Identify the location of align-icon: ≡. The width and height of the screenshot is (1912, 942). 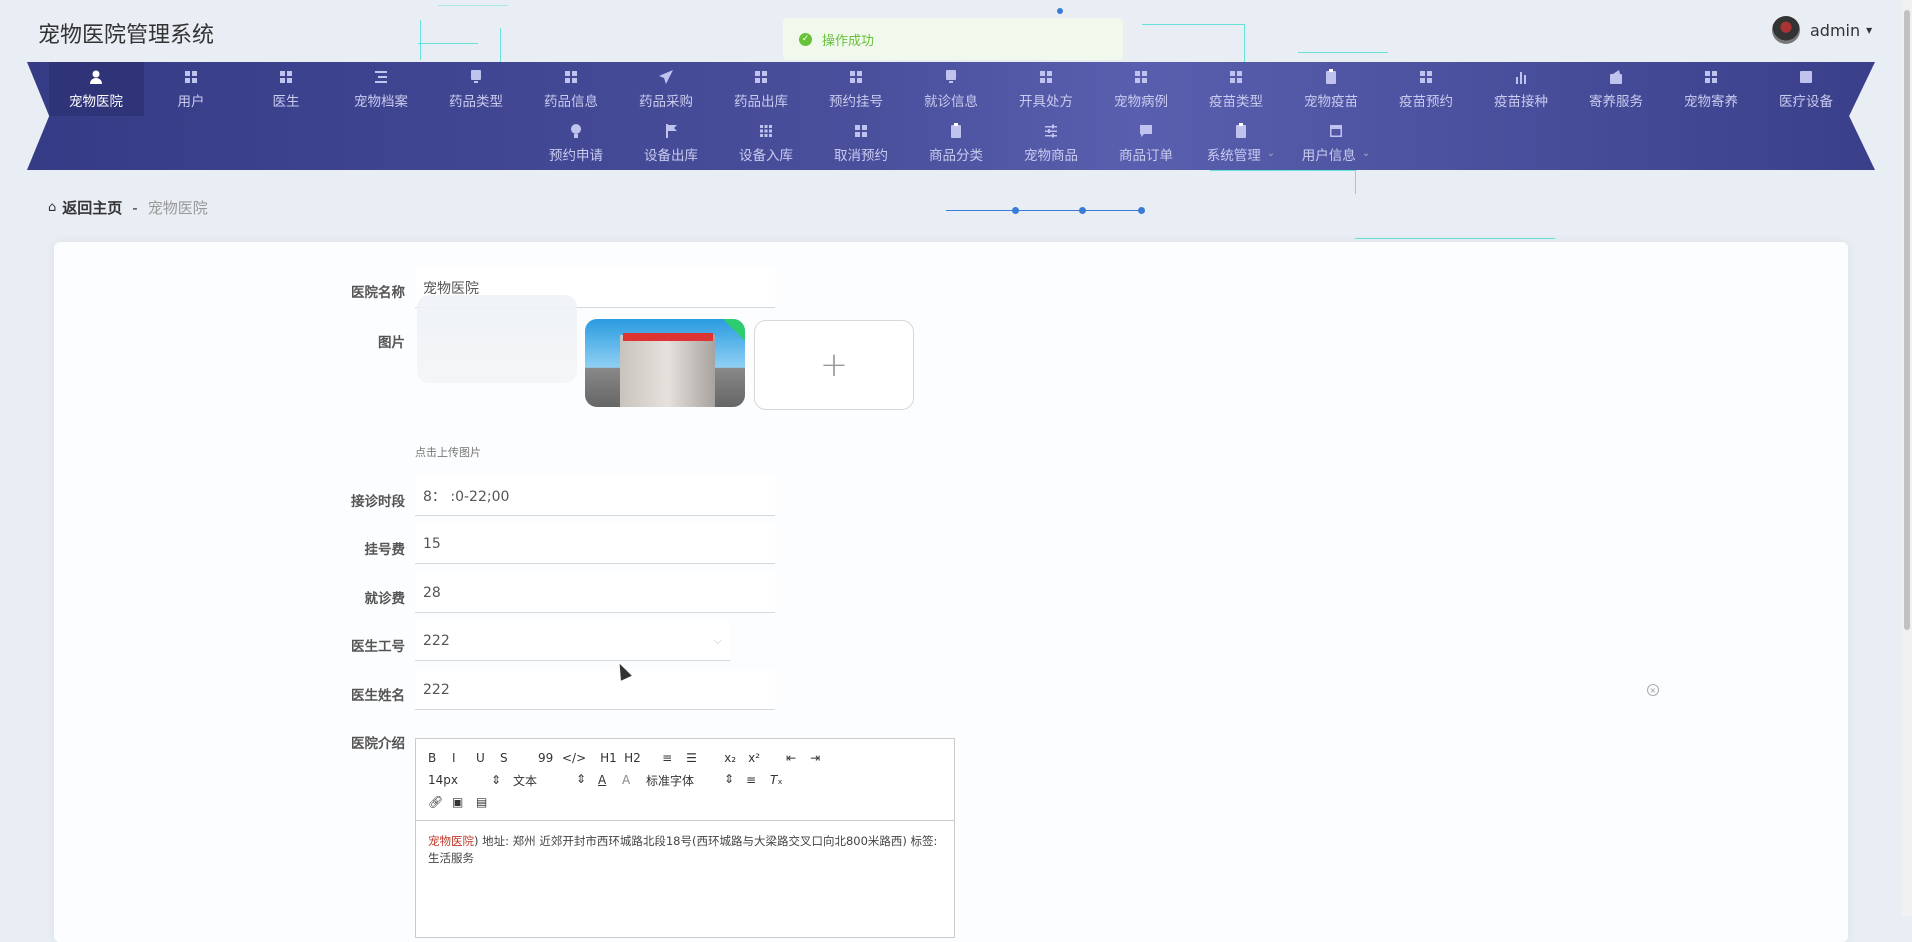
(758, 780).